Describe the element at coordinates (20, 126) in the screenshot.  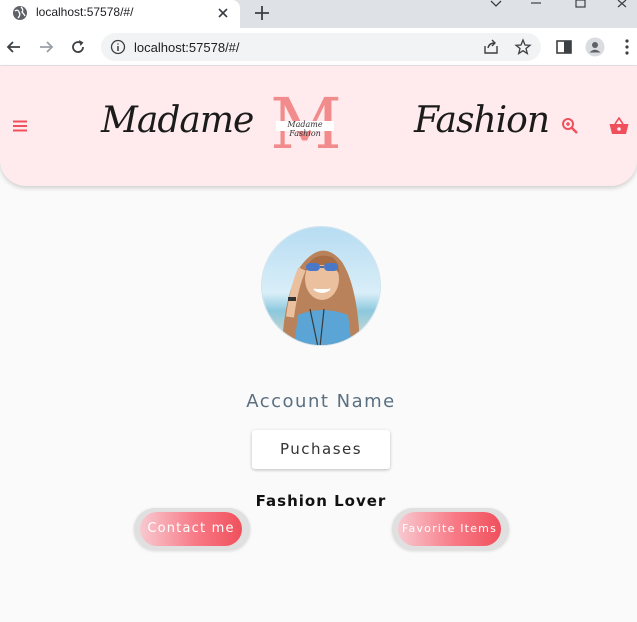
I see `menu-icon` at that location.